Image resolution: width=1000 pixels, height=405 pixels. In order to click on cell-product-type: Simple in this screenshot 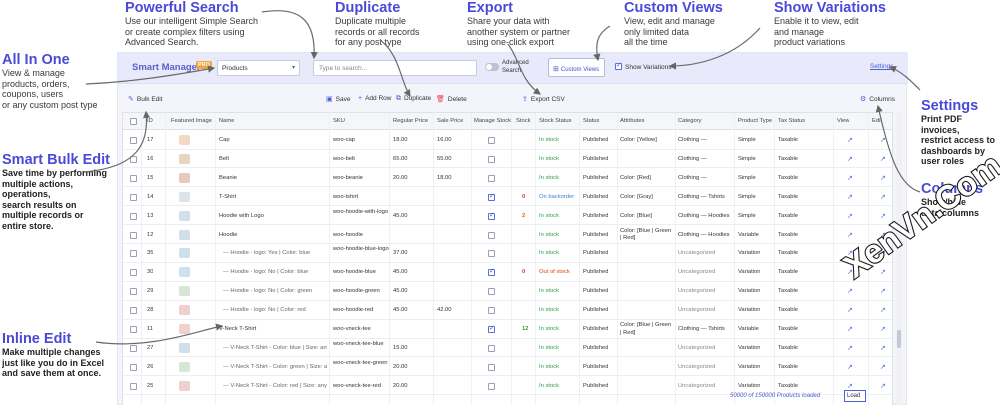, I will do `click(747, 159)`.